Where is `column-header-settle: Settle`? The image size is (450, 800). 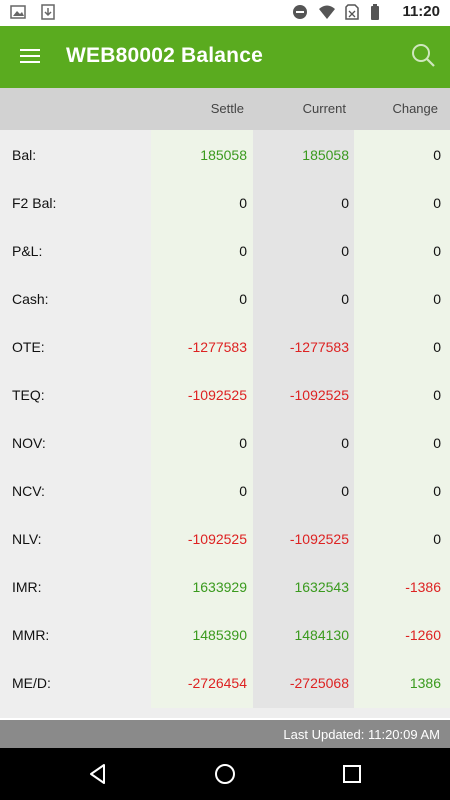
column-header-settle: Settle is located at coordinates (227, 108).